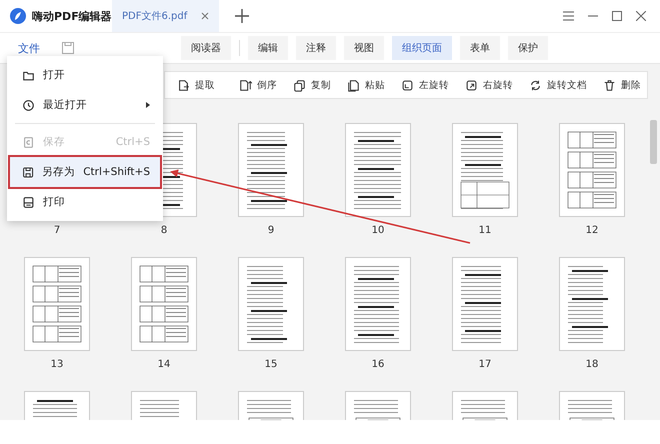  Describe the element at coordinates (485, 231) in the screenshot. I see `page-number: 11` at that location.